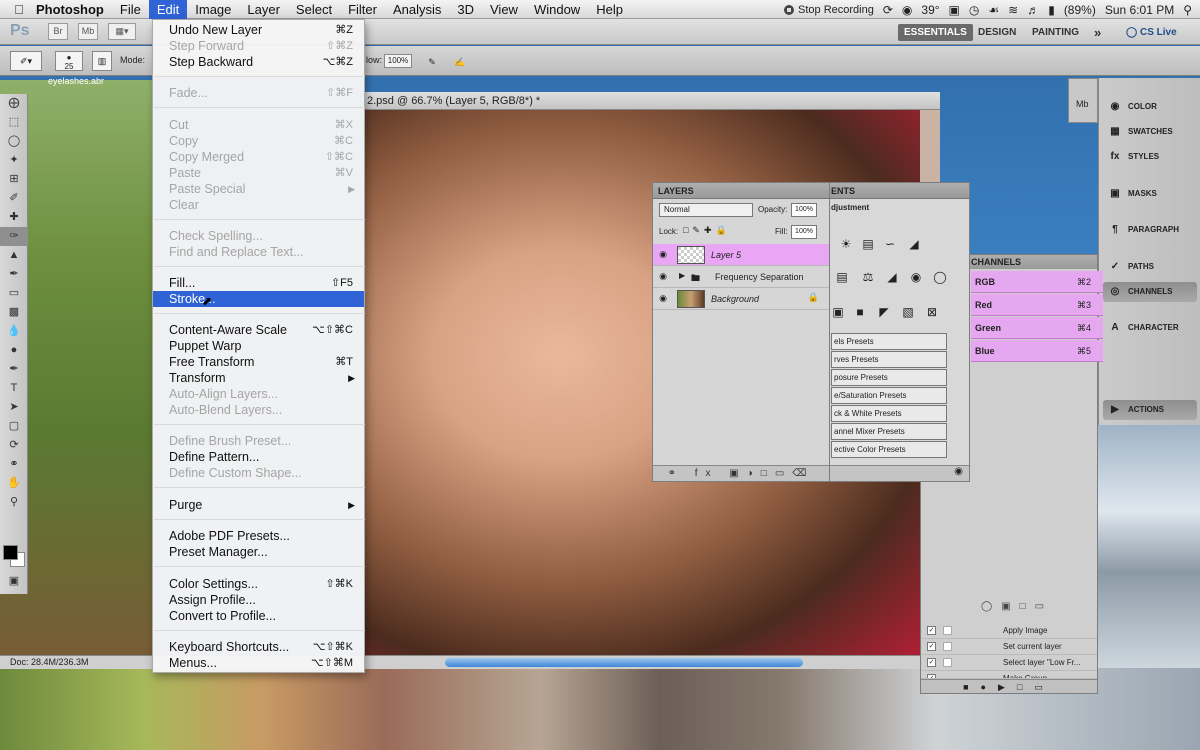  Describe the element at coordinates (1150, 157) in the screenshot. I see `dock-styles: fx STYLES` at that location.